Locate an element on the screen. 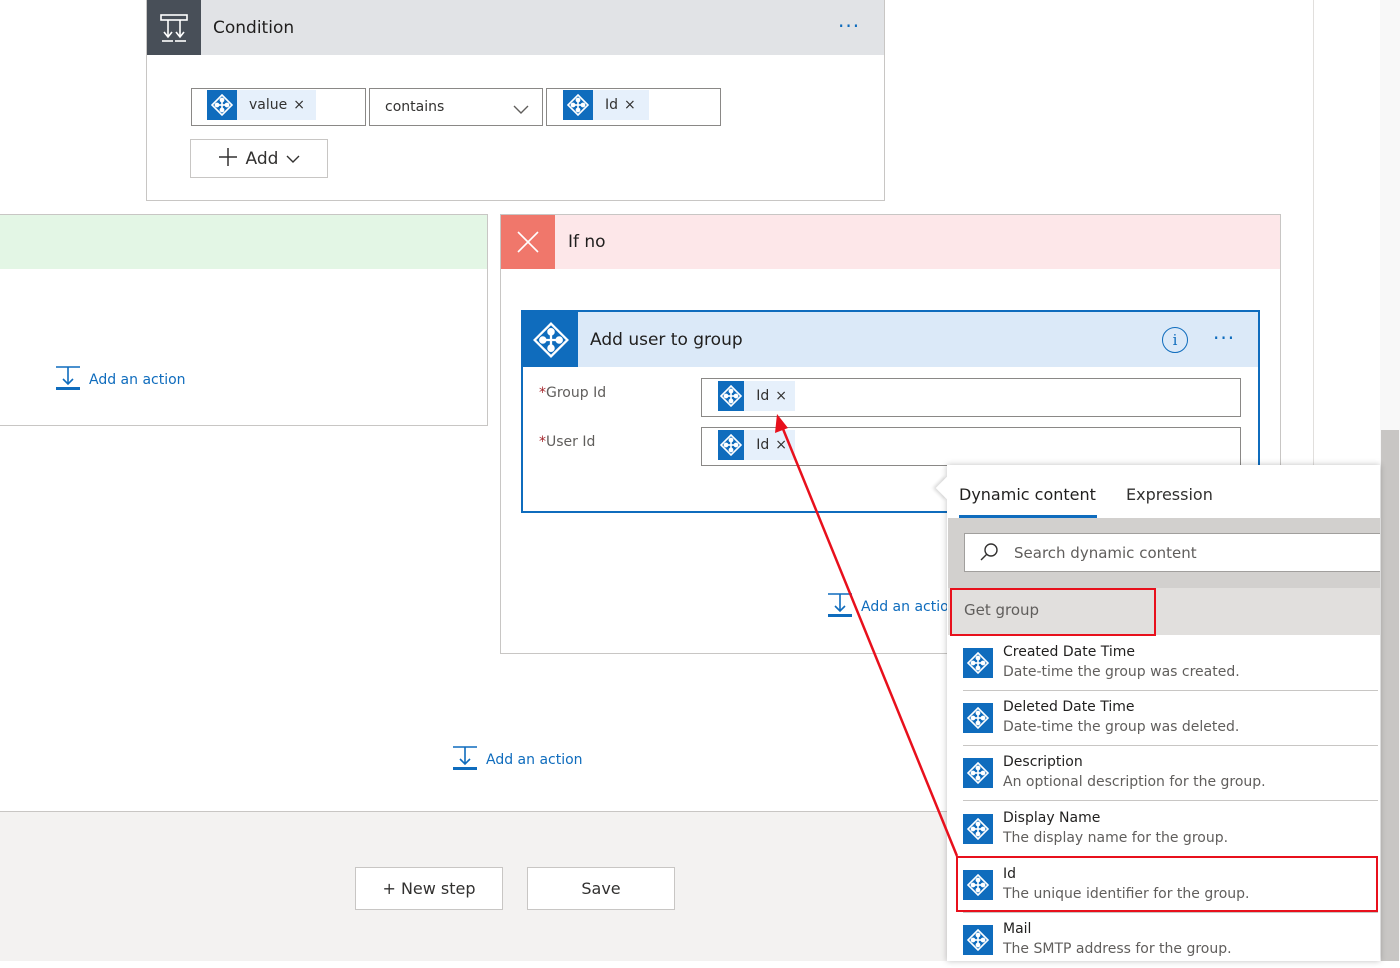 This screenshot has height=968, width=1400. item-title: Display Name is located at coordinates (1052, 818).